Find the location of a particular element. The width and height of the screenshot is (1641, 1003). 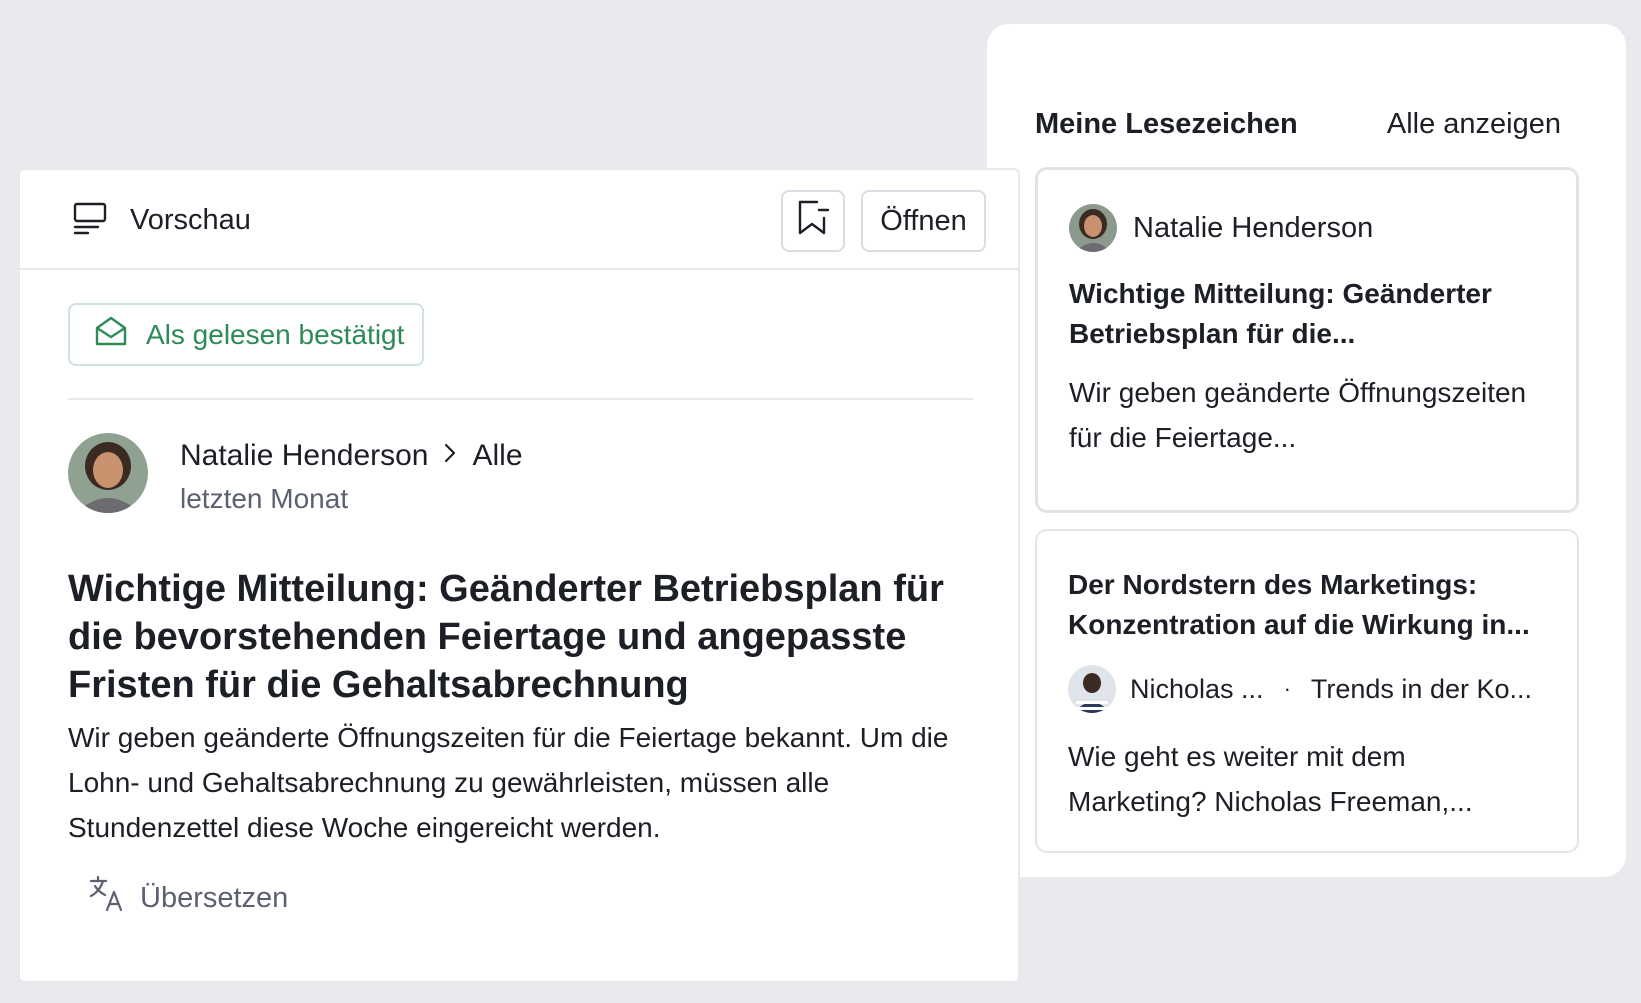

post-breadcrumb: Natalie Henderson Alle is located at coordinates (351, 456).